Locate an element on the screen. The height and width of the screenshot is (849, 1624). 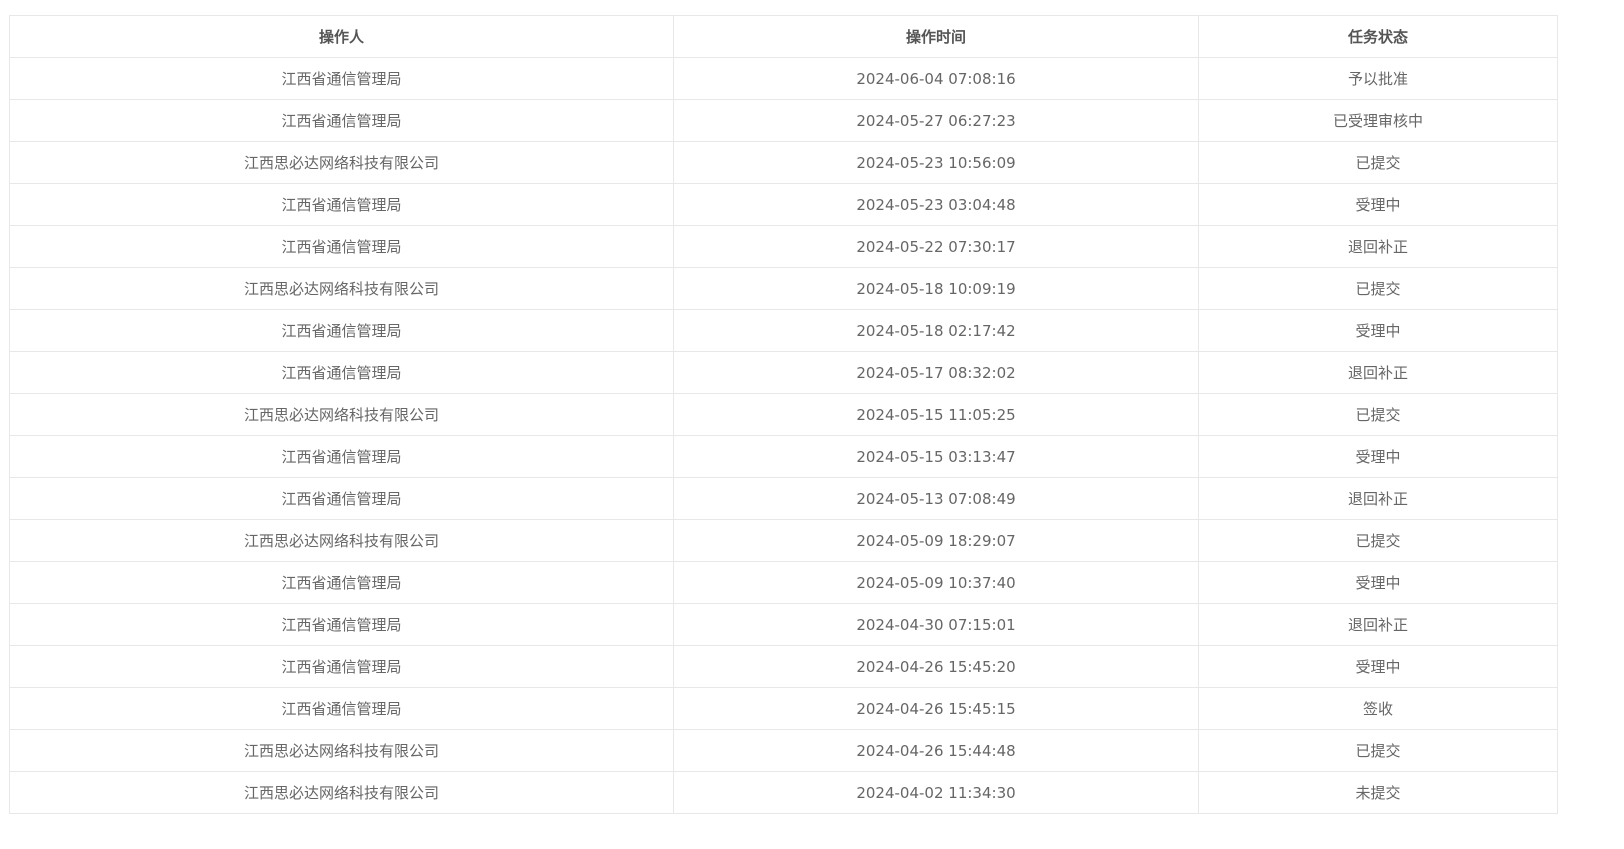
cell-status: 已受理审核中 is located at coordinates (1378, 120).